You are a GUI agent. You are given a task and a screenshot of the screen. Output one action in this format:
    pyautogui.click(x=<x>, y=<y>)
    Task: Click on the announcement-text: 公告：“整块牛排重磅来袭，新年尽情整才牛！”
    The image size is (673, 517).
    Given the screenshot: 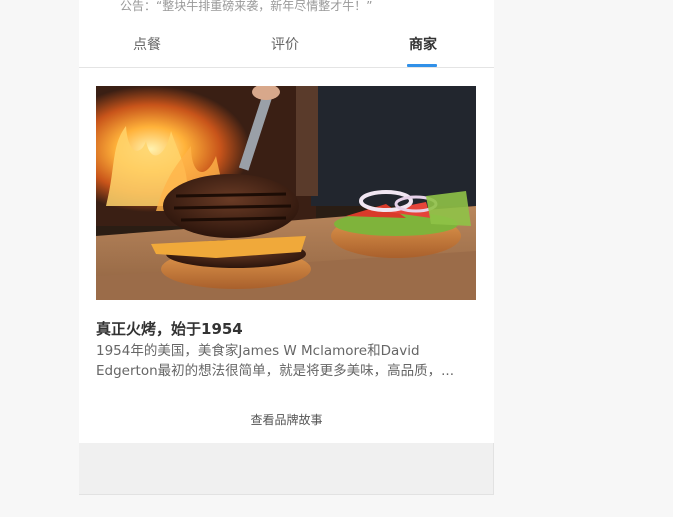 What is the action you would take?
    pyautogui.click(x=246, y=6)
    